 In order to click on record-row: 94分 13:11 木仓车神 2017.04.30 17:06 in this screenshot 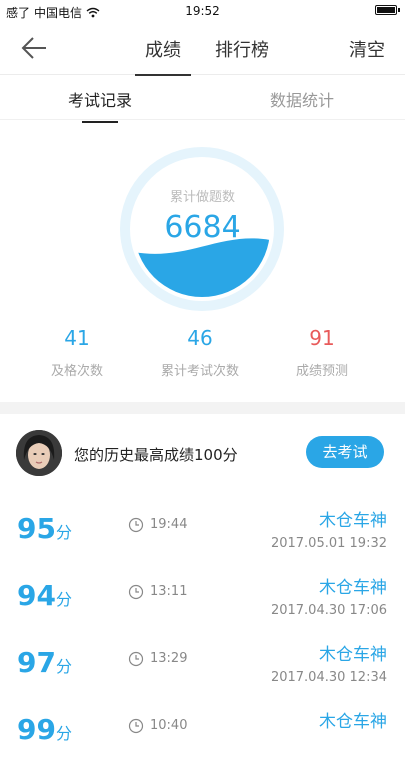, I will do `click(202, 598)`.